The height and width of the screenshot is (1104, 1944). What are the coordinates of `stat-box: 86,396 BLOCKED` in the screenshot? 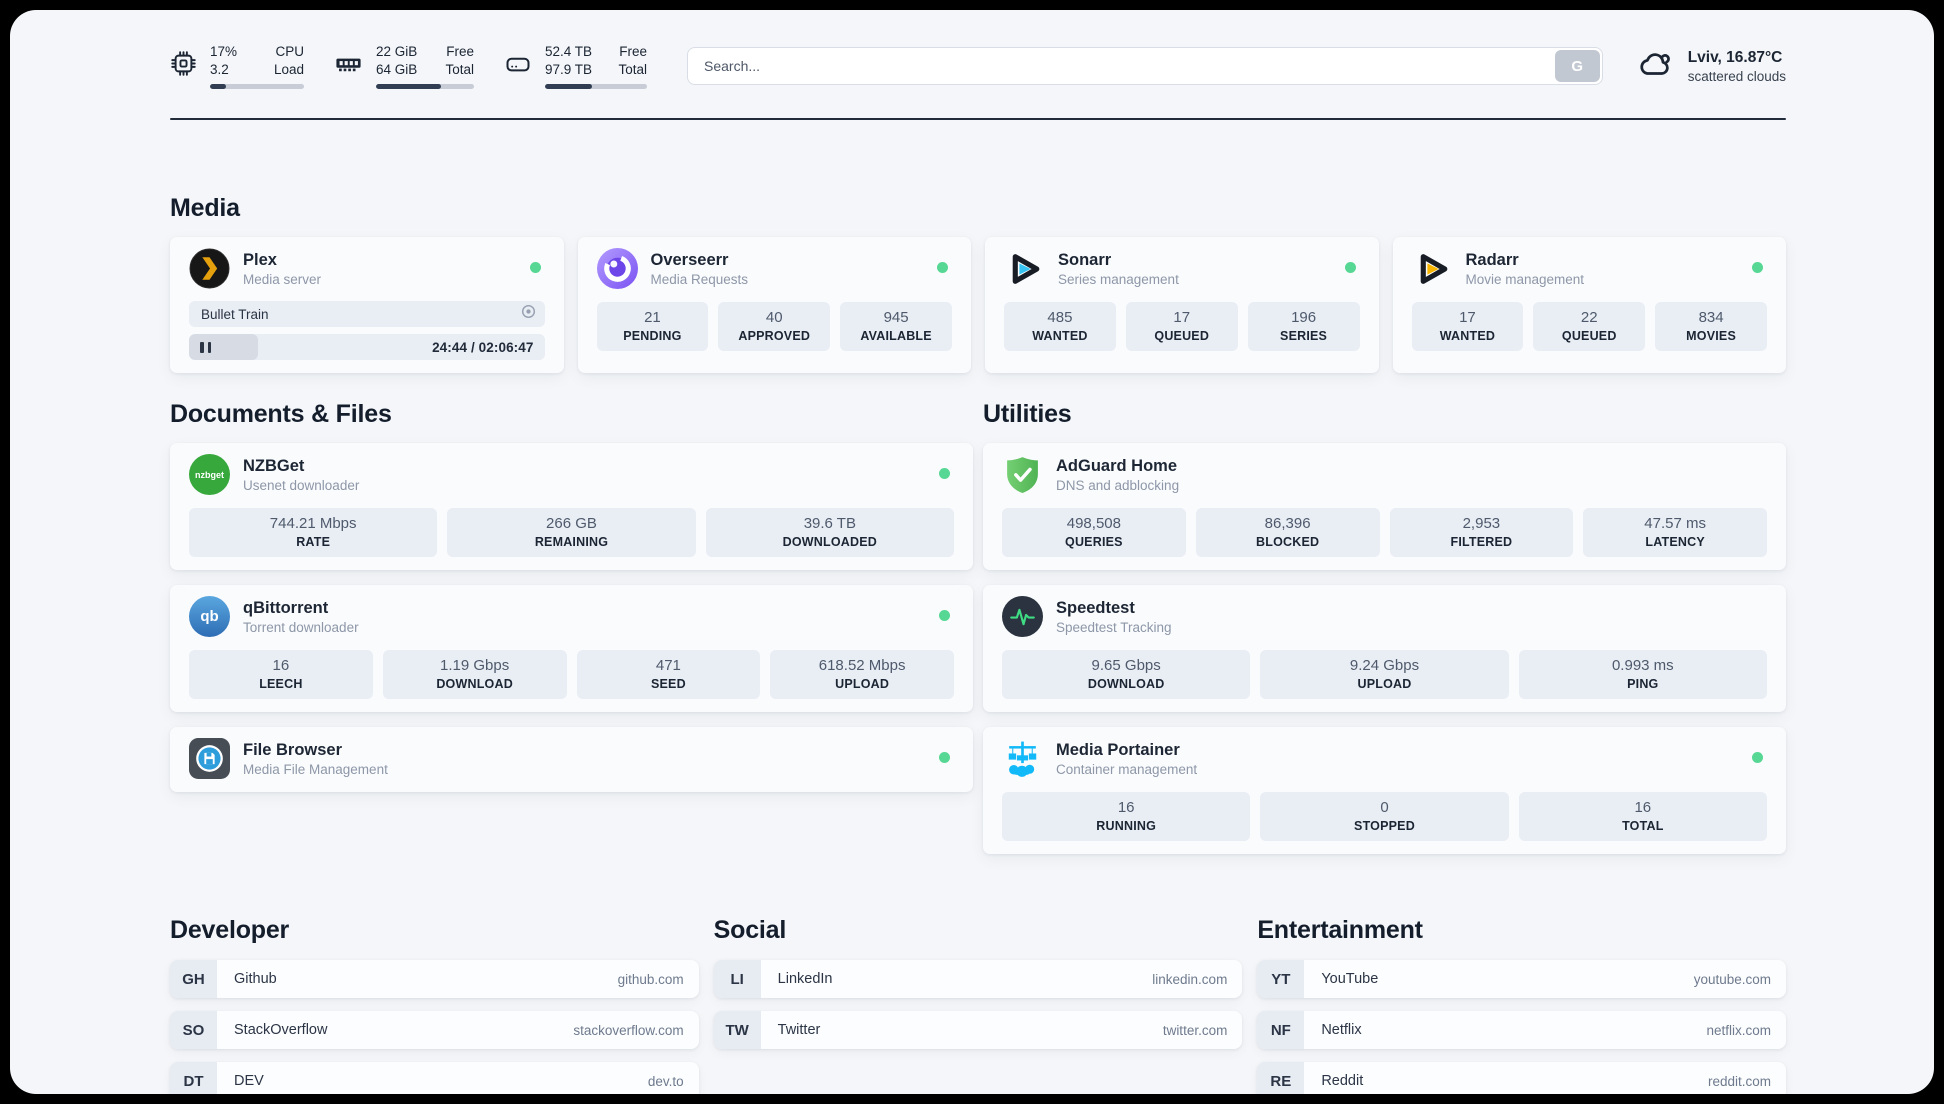 It's located at (1287, 532).